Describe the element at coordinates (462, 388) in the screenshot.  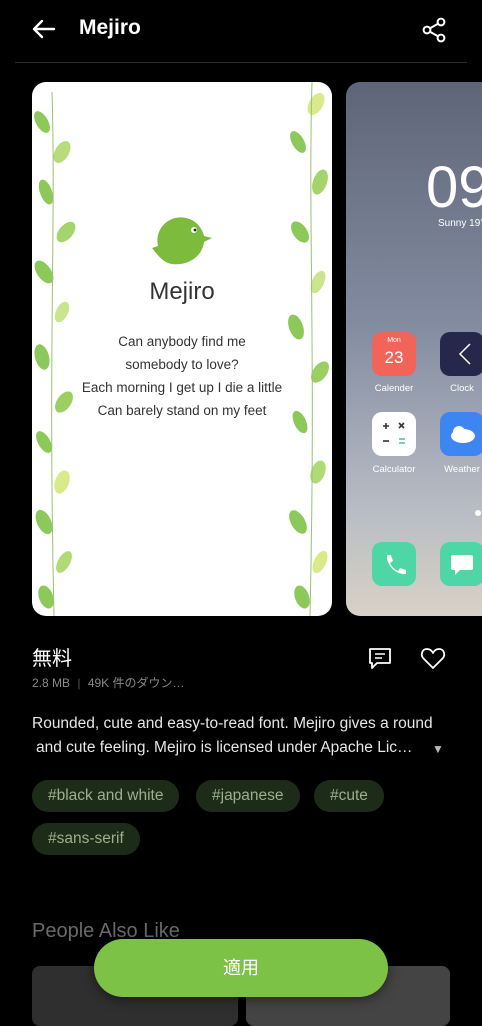
I see `app-label-clock: Clock` at that location.